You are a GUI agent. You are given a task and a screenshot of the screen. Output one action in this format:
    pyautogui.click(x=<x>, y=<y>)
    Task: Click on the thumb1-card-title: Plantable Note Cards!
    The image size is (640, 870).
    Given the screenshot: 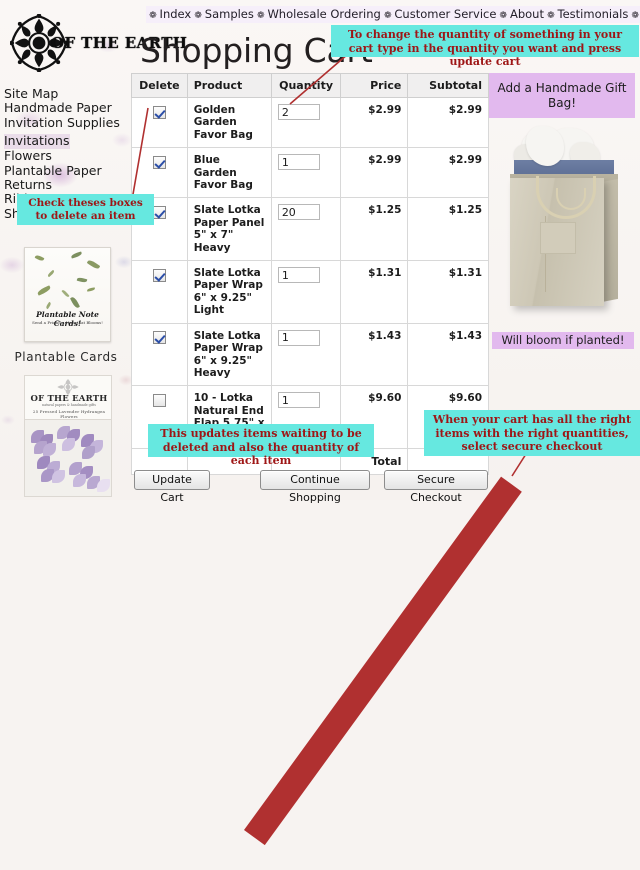 What is the action you would take?
    pyautogui.click(x=67, y=319)
    